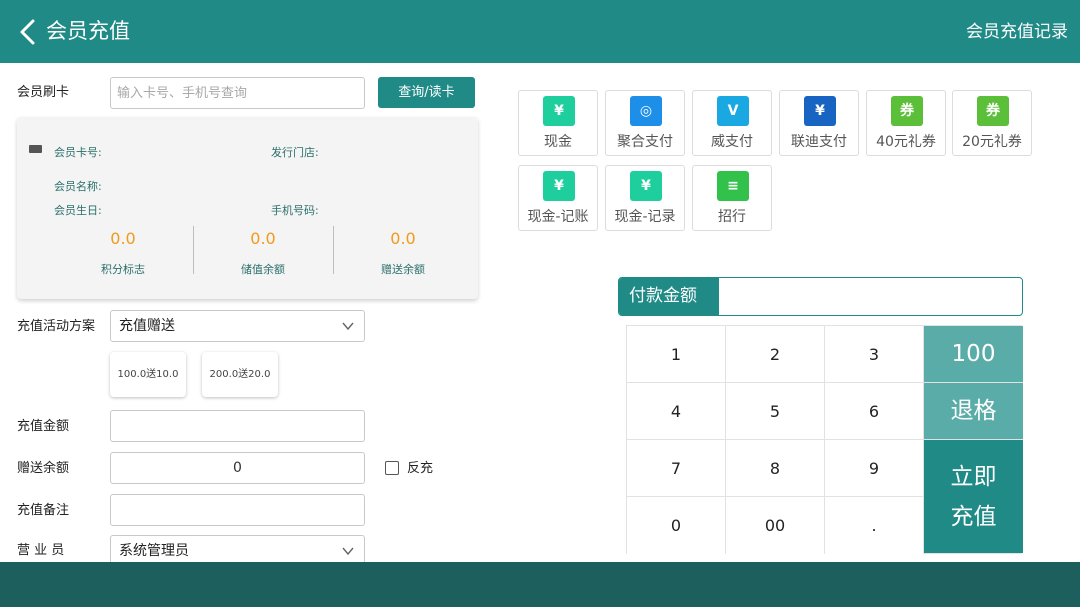 This screenshot has height=607, width=1080. I want to click on payment-coupon-40: 券 40元礼券, so click(906, 123).